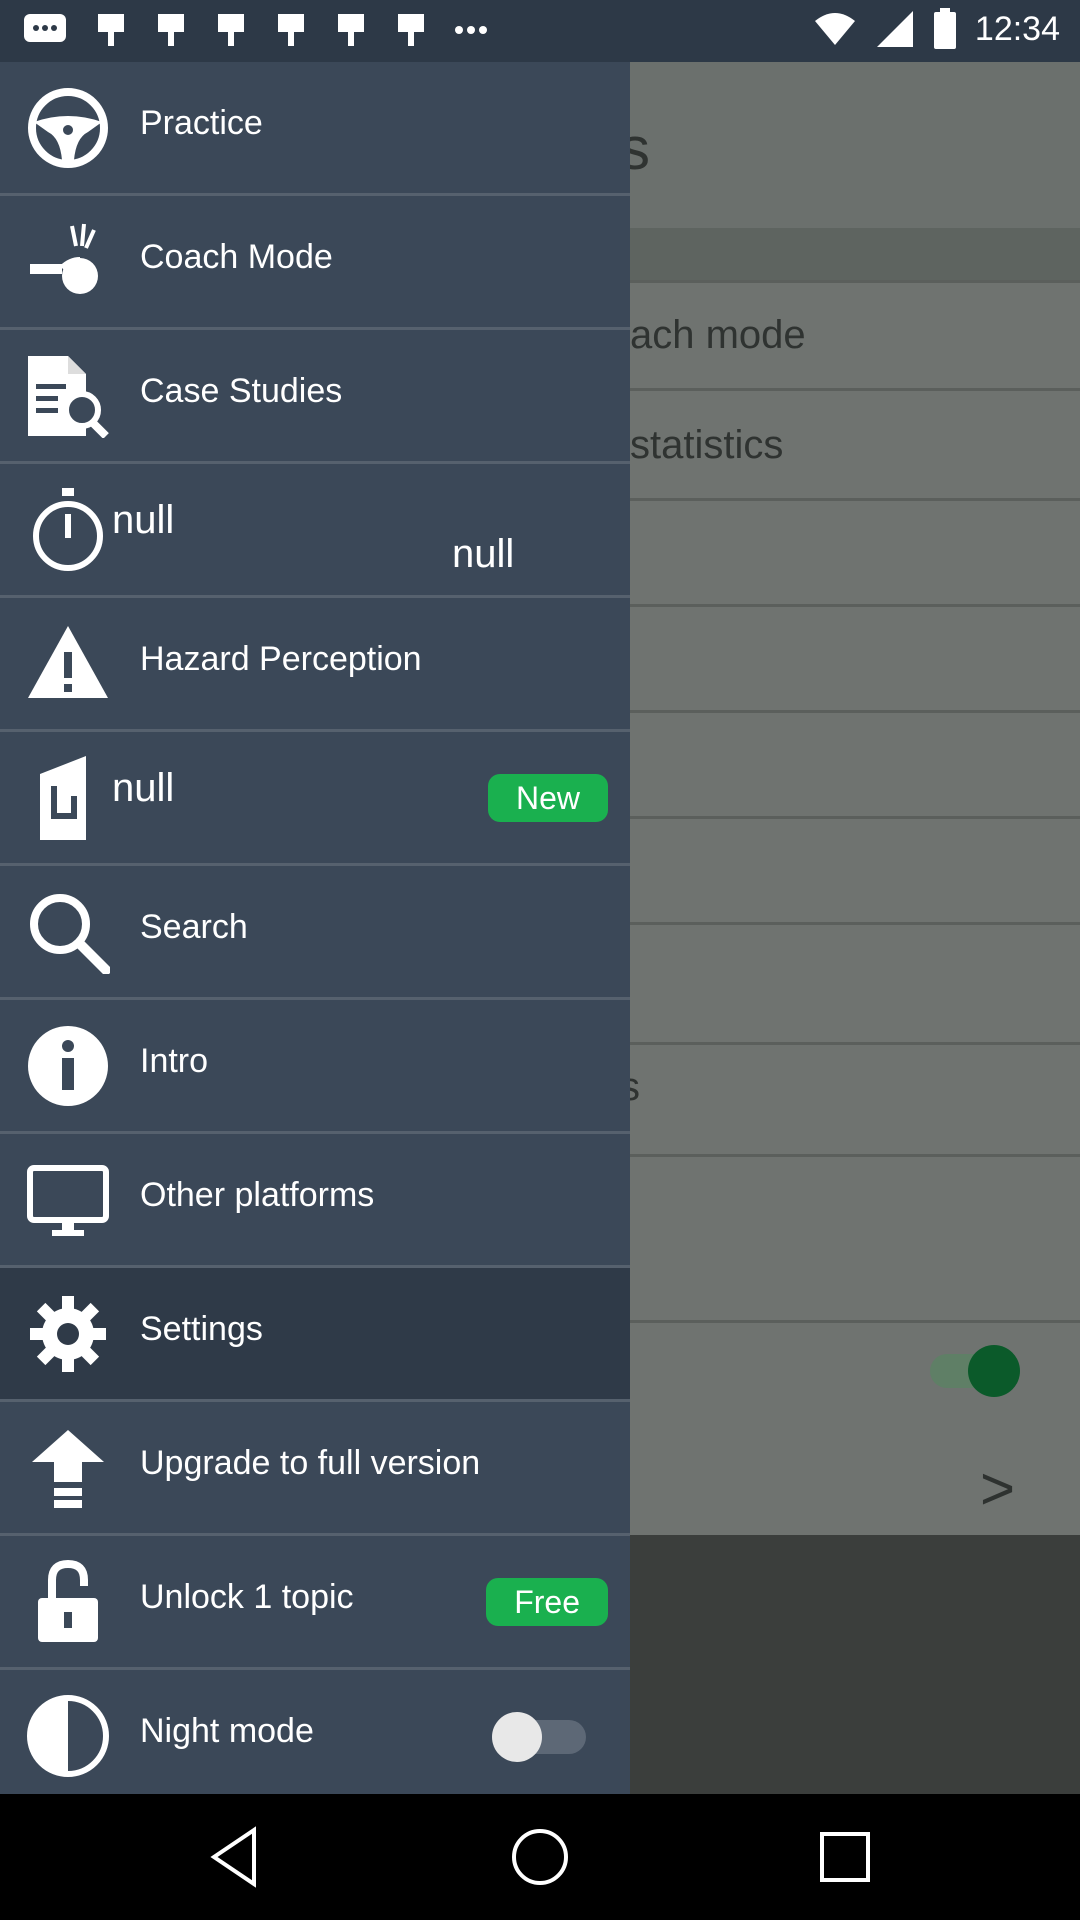 This screenshot has width=1080, height=1920. Describe the element at coordinates (483, 554) in the screenshot. I see `drawer-item-sublabel: null` at that location.